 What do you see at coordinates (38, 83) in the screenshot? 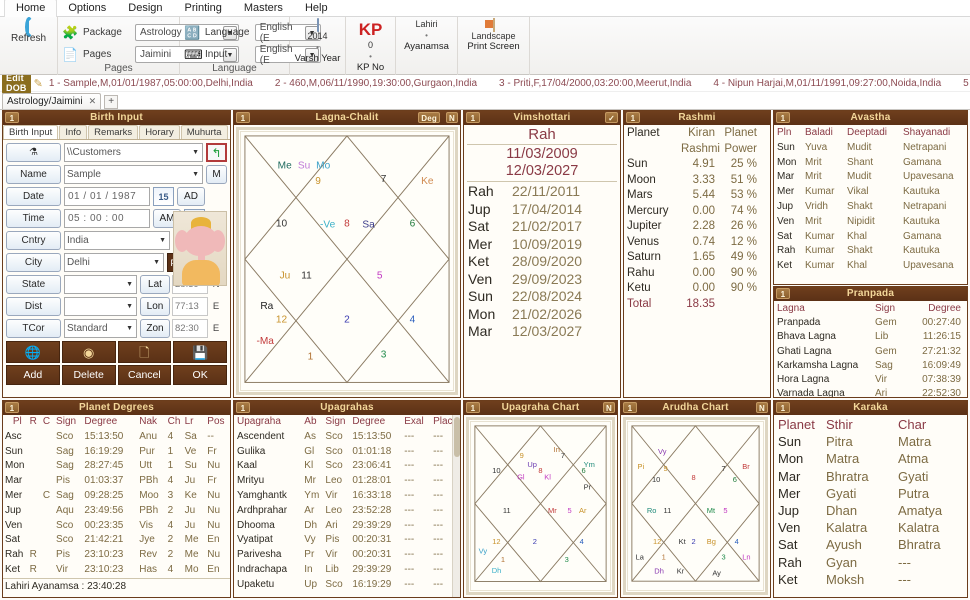
I see `pencil-icon: ✎` at bounding box center [38, 83].